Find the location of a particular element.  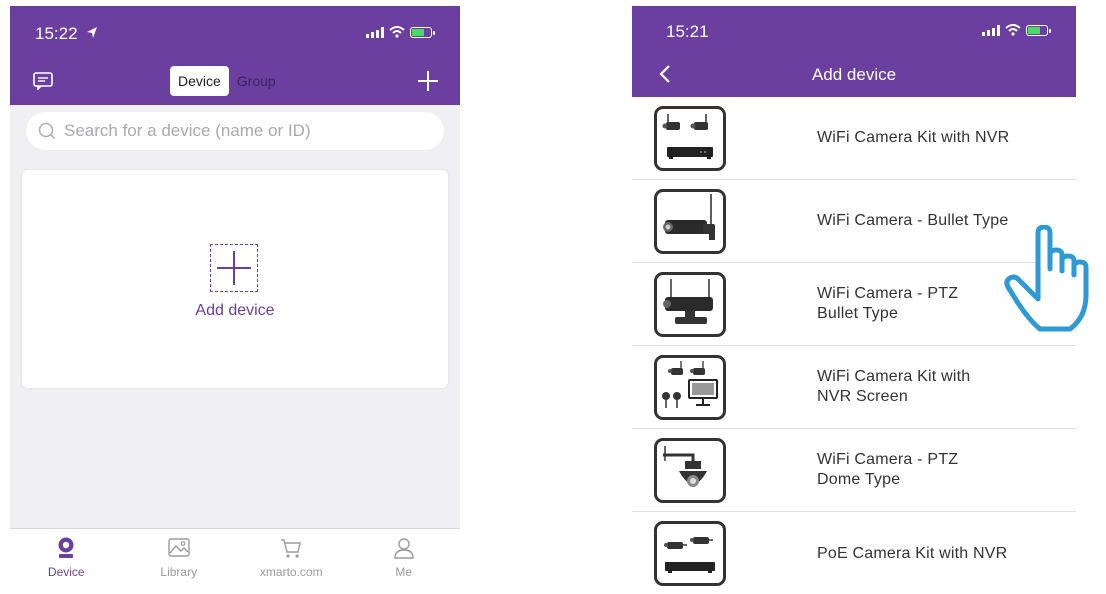

tabbar-shop: xmarto.com is located at coordinates (291, 558).